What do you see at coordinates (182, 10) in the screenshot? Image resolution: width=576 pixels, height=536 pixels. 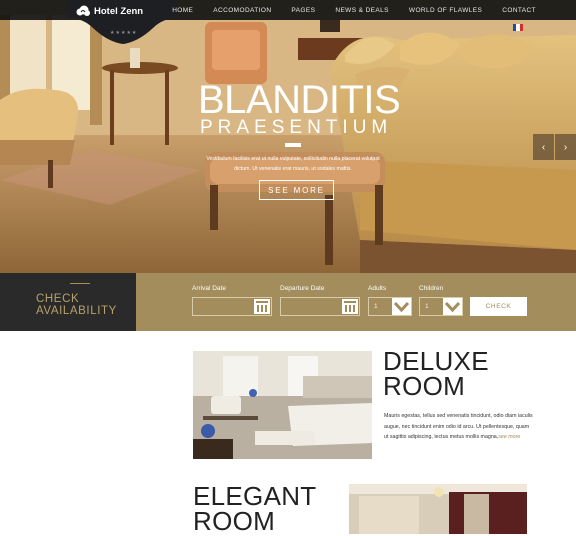 I see `nav-home: HOME` at bounding box center [182, 10].